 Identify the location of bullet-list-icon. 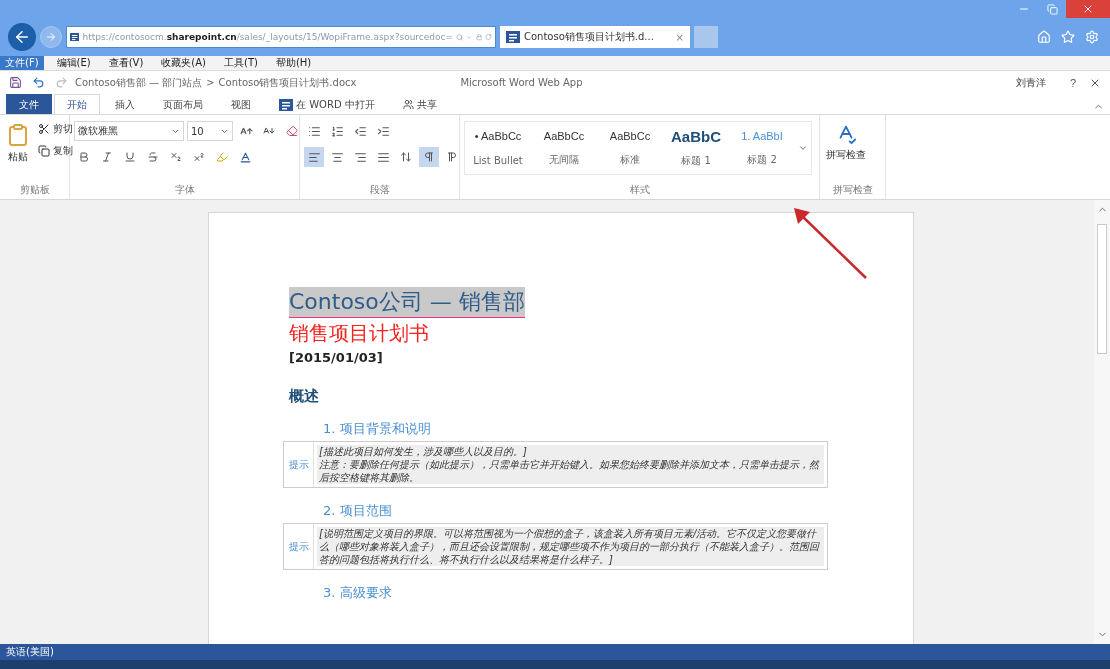
(314, 131).